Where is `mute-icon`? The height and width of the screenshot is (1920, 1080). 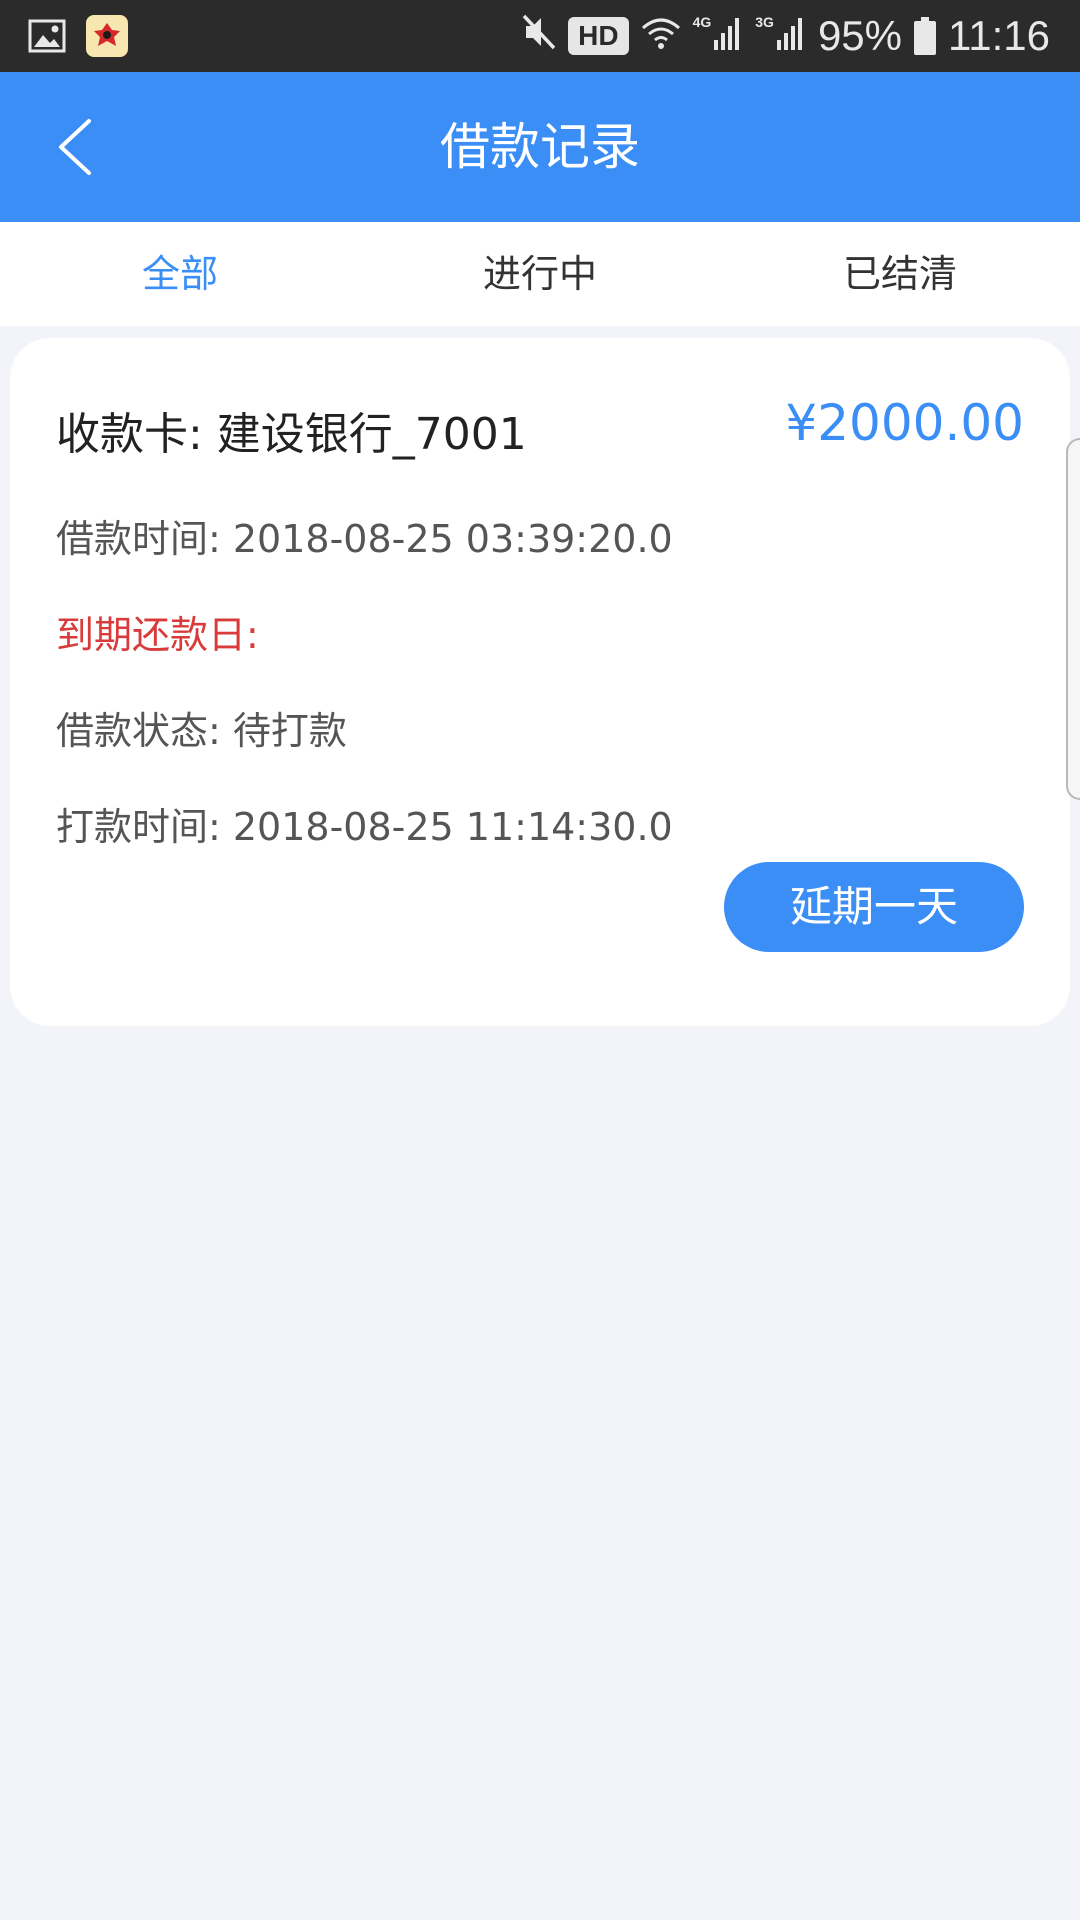
mute-icon is located at coordinates (539, 36).